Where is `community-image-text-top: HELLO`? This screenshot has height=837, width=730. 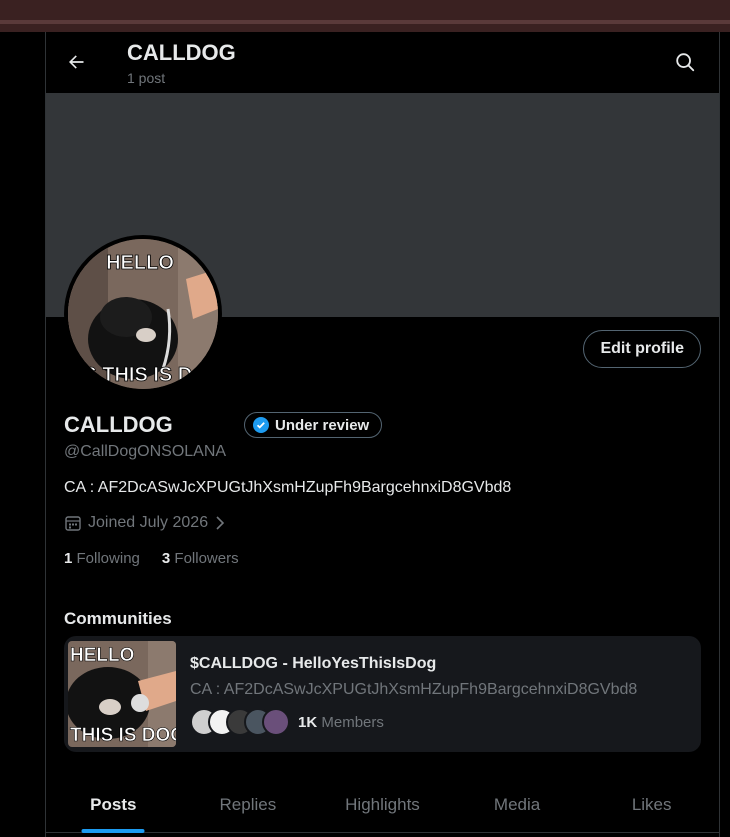 community-image-text-top: HELLO is located at coordinates (102, 655).